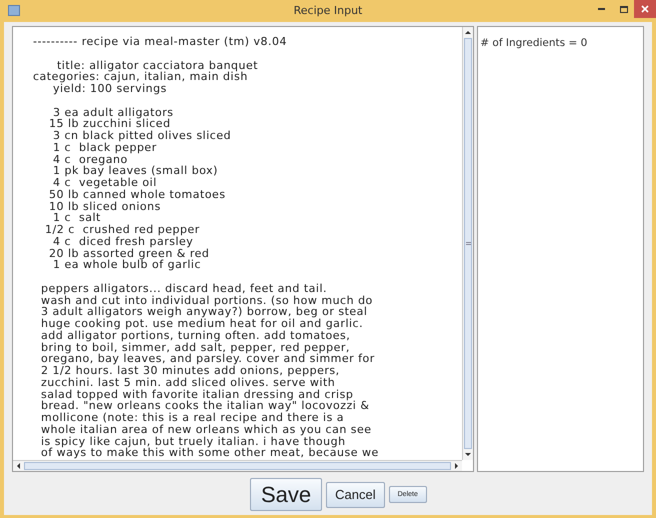  I want to click on text-line: whole italian area of new orleans which as you can see, so click(206, 430).